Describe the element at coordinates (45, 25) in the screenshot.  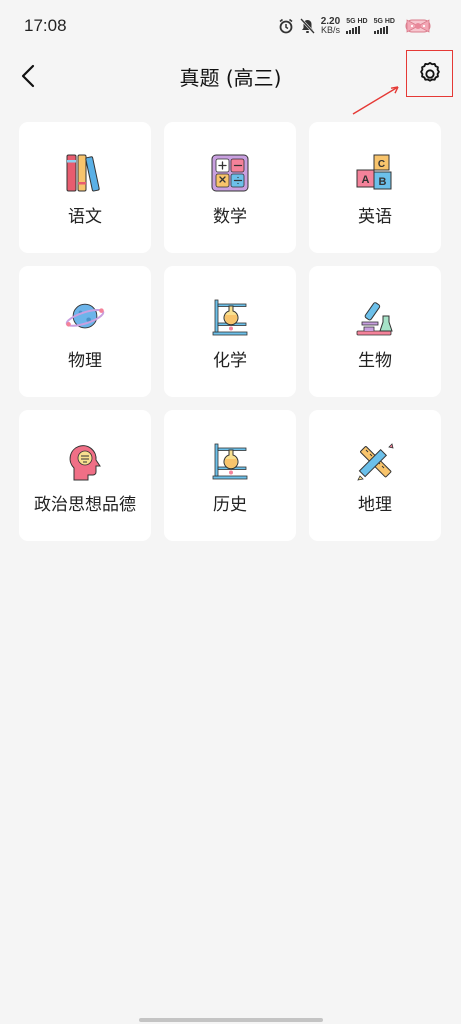
I see `status-time: 17:08` at that location.